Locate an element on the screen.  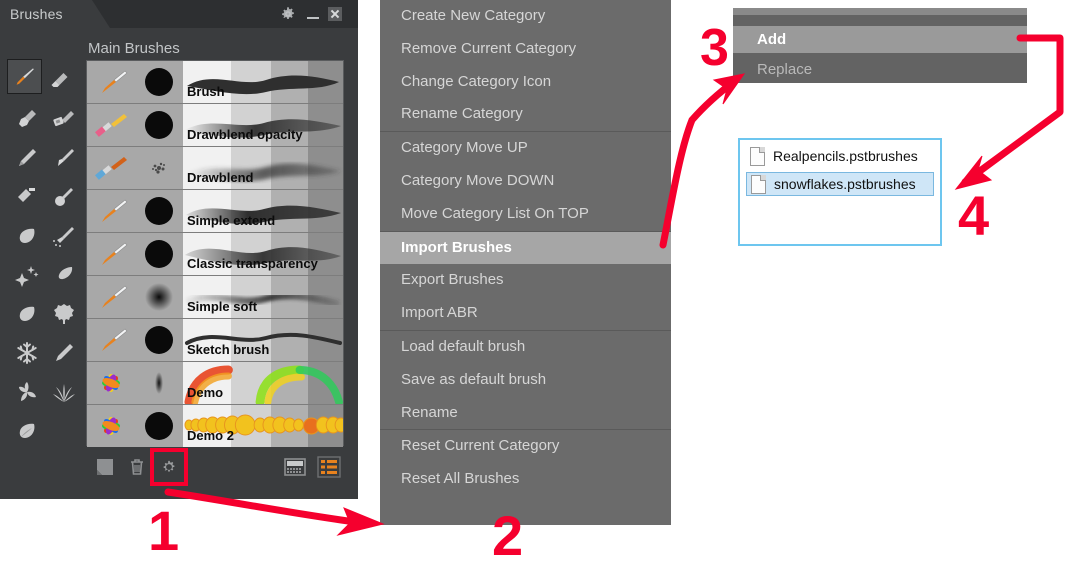
brush-row: Drawblend is located at coordinates (215, 168).